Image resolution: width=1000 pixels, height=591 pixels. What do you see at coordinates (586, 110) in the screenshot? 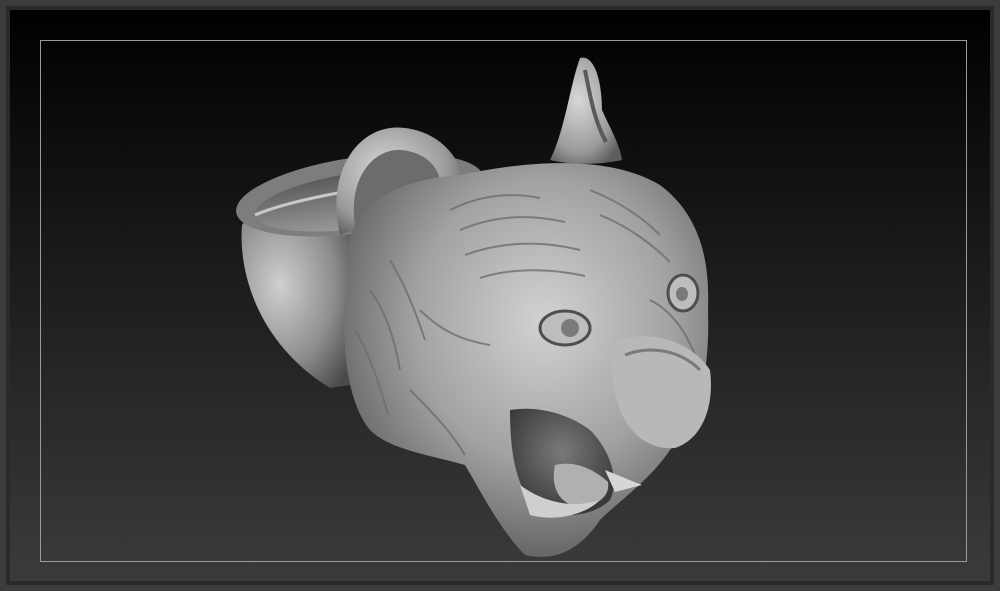
I see `right-ear` at bounding box center [586, 110].